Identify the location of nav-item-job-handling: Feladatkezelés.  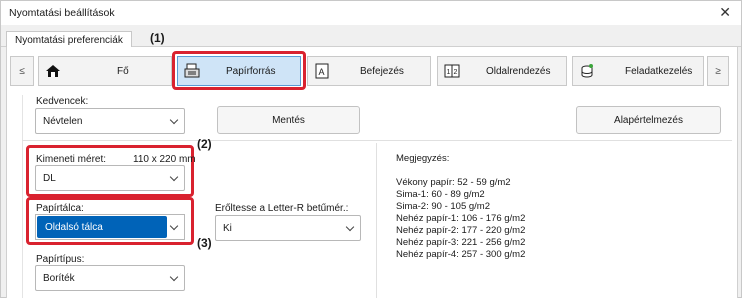
(638, 71).